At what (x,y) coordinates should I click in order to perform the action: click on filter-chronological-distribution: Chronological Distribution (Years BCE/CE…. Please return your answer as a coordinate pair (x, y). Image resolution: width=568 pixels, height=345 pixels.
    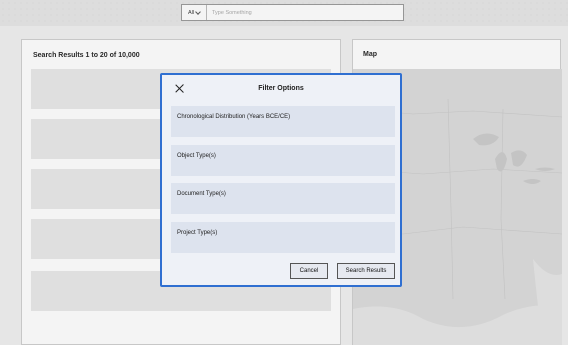
    Looking at the image, I should click on (283, 121).